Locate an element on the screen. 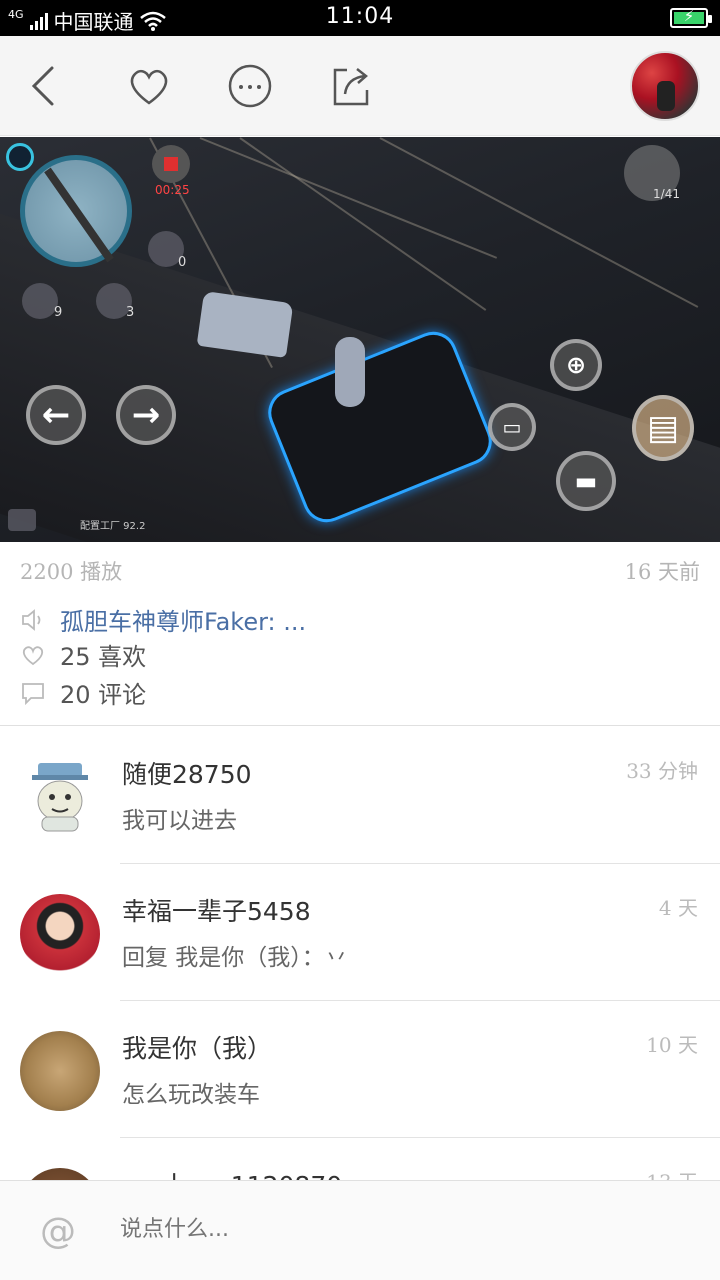  comment-text: 我可以进去 is located at coordinates (179, 821).